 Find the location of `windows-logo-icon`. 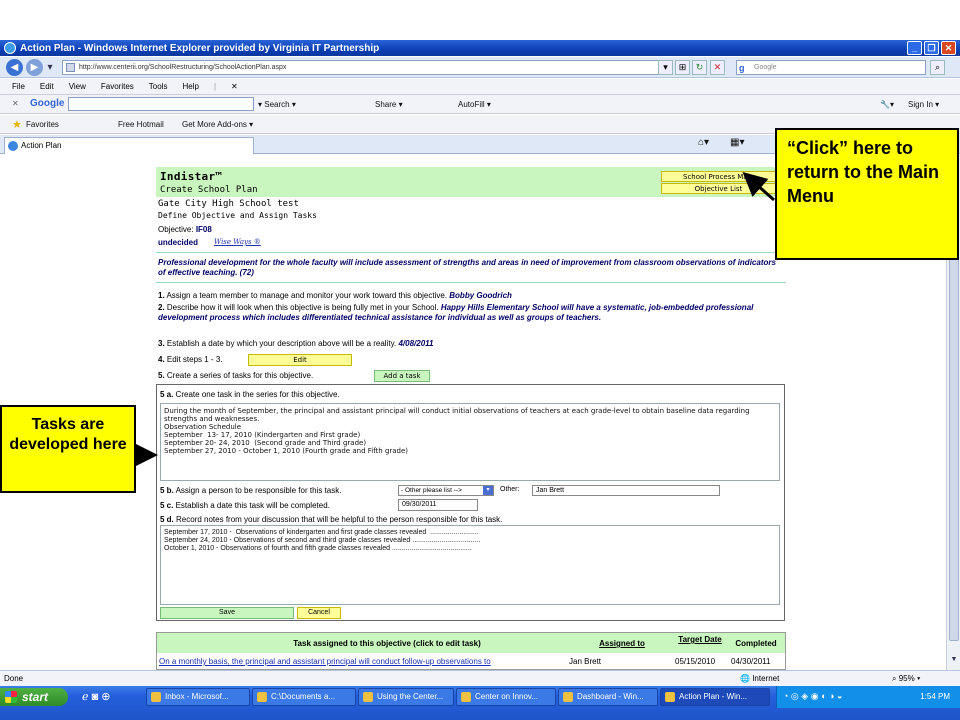

windows-logo-icon is located at coordinates (11, 697).